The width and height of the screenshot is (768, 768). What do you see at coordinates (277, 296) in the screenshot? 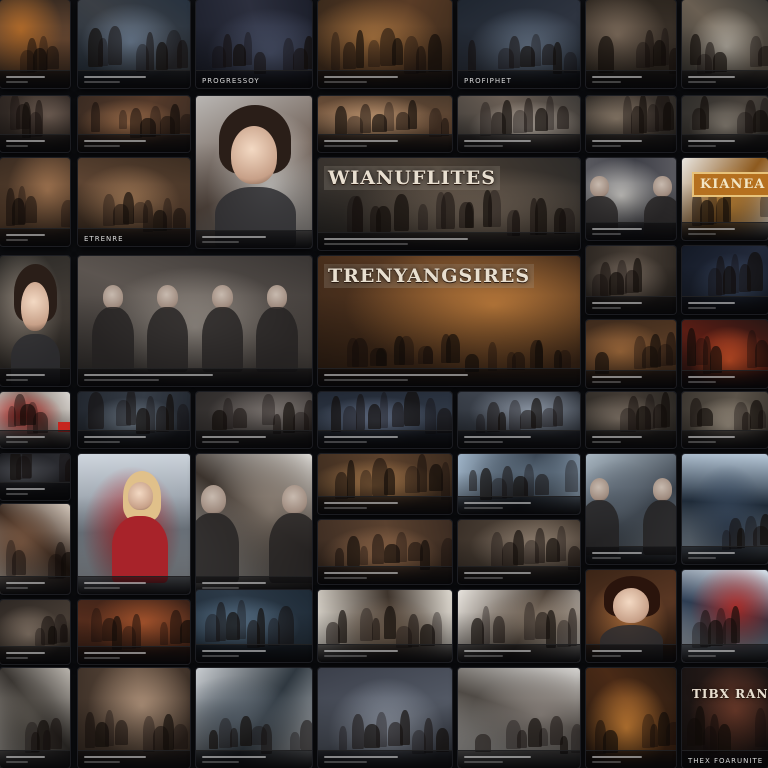
I see `face-shape` at bounding box center [277, 296].